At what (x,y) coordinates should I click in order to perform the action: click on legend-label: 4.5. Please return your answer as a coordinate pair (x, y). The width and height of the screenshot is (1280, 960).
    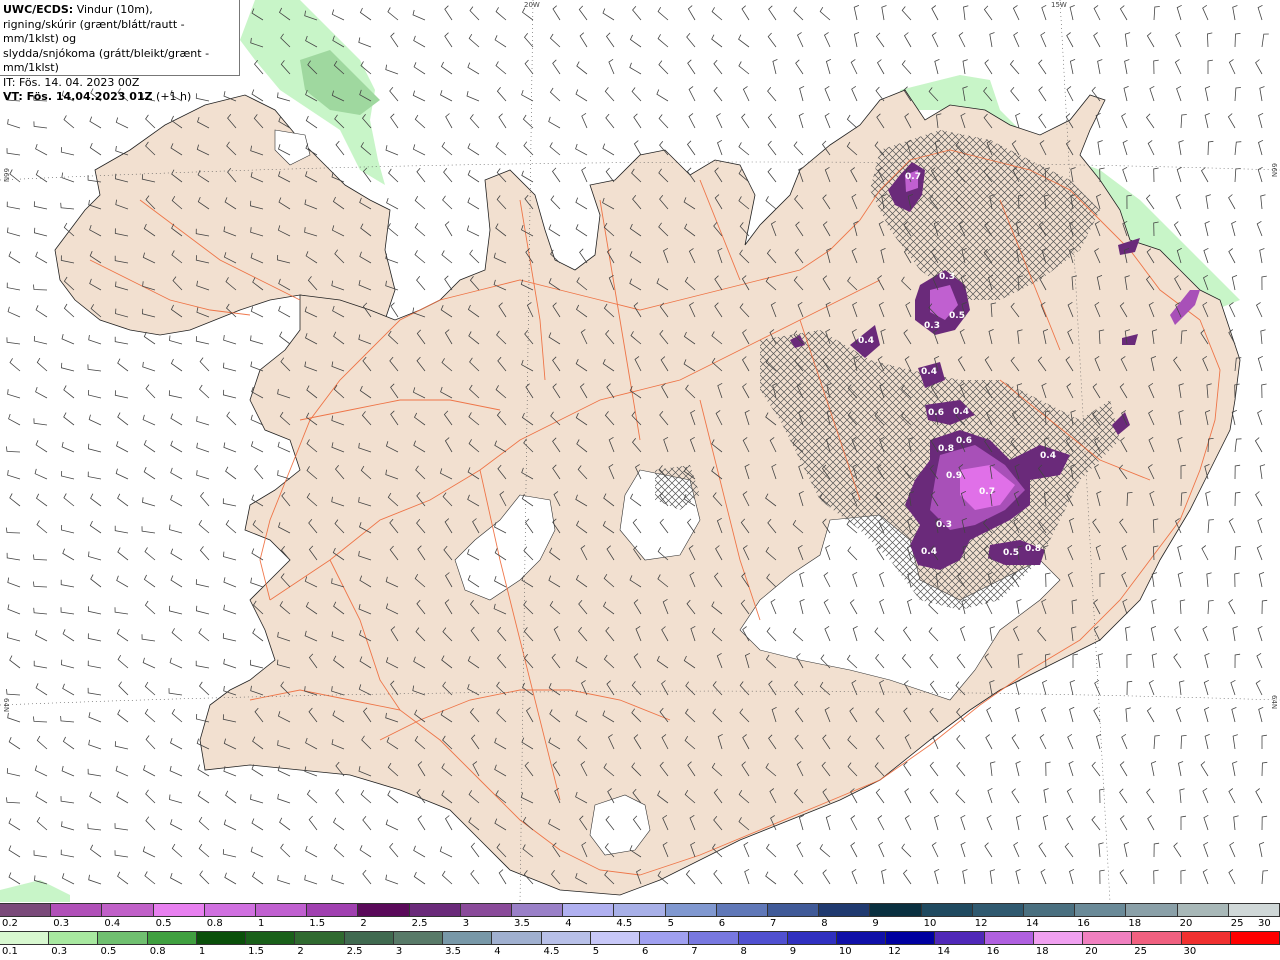
    Looking at the image, I should click on (551, 951).